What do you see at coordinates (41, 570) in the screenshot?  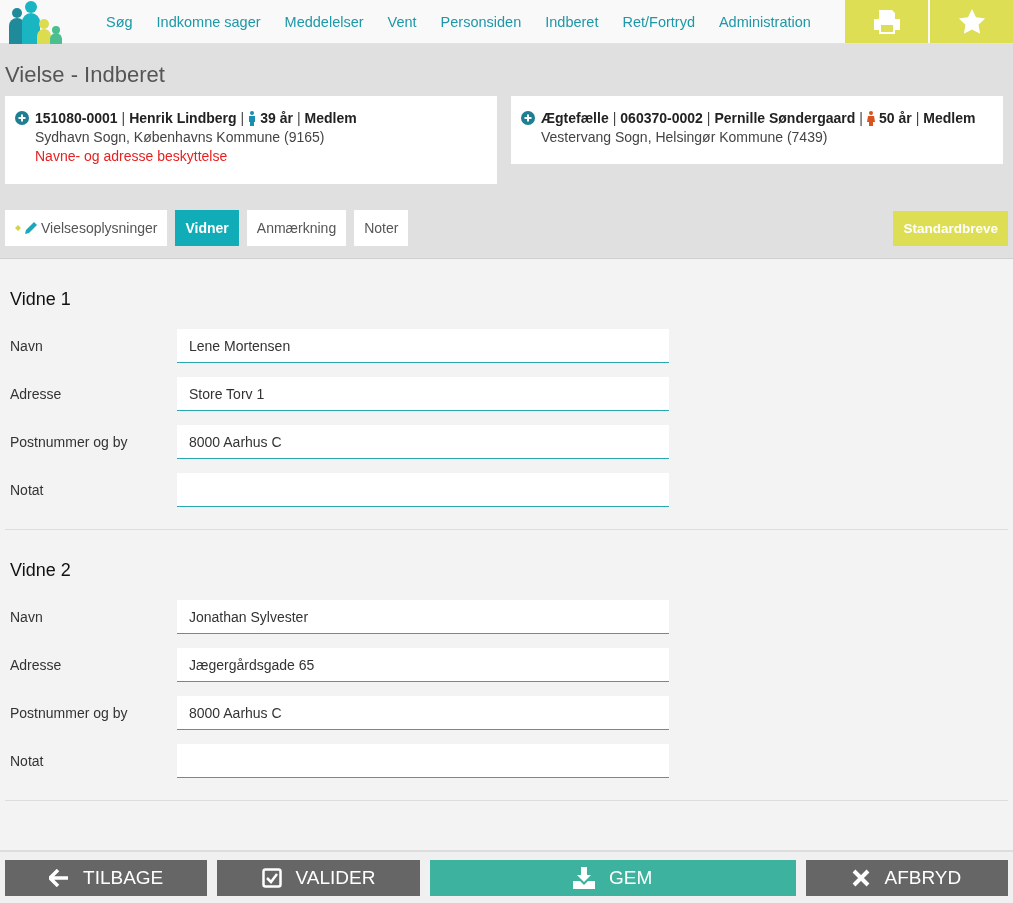 I see `section-heading: Vidne 2` at bounding box center [41, 570].